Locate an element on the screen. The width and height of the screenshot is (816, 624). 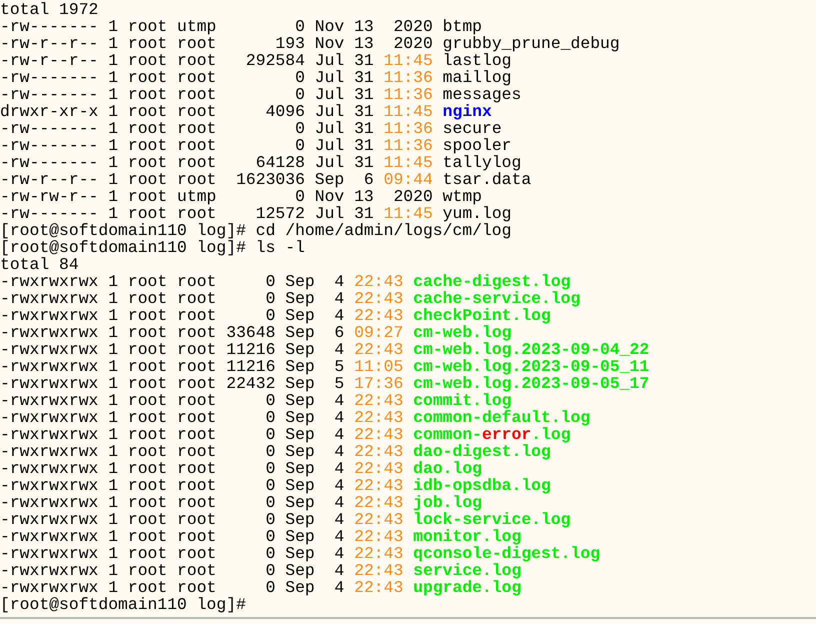
file-name: tallylog is located at coordinates (482, 162).